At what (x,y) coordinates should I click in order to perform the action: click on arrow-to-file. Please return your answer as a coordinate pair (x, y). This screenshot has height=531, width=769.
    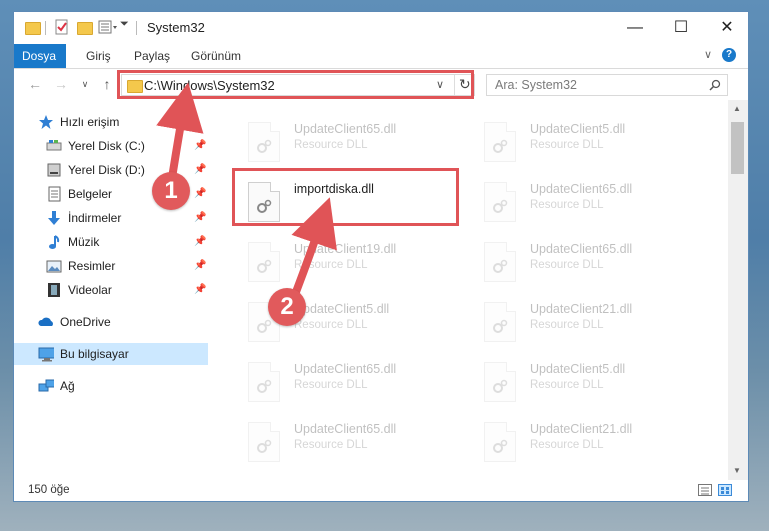
    Looking at the image, I should click on (314, 246).